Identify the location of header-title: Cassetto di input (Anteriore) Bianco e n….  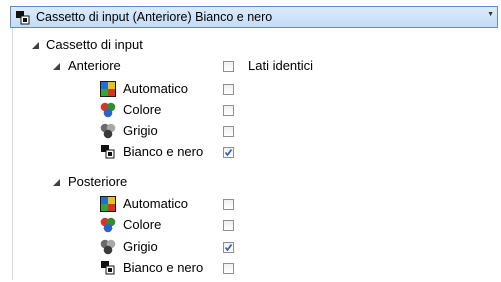
(154, 17).